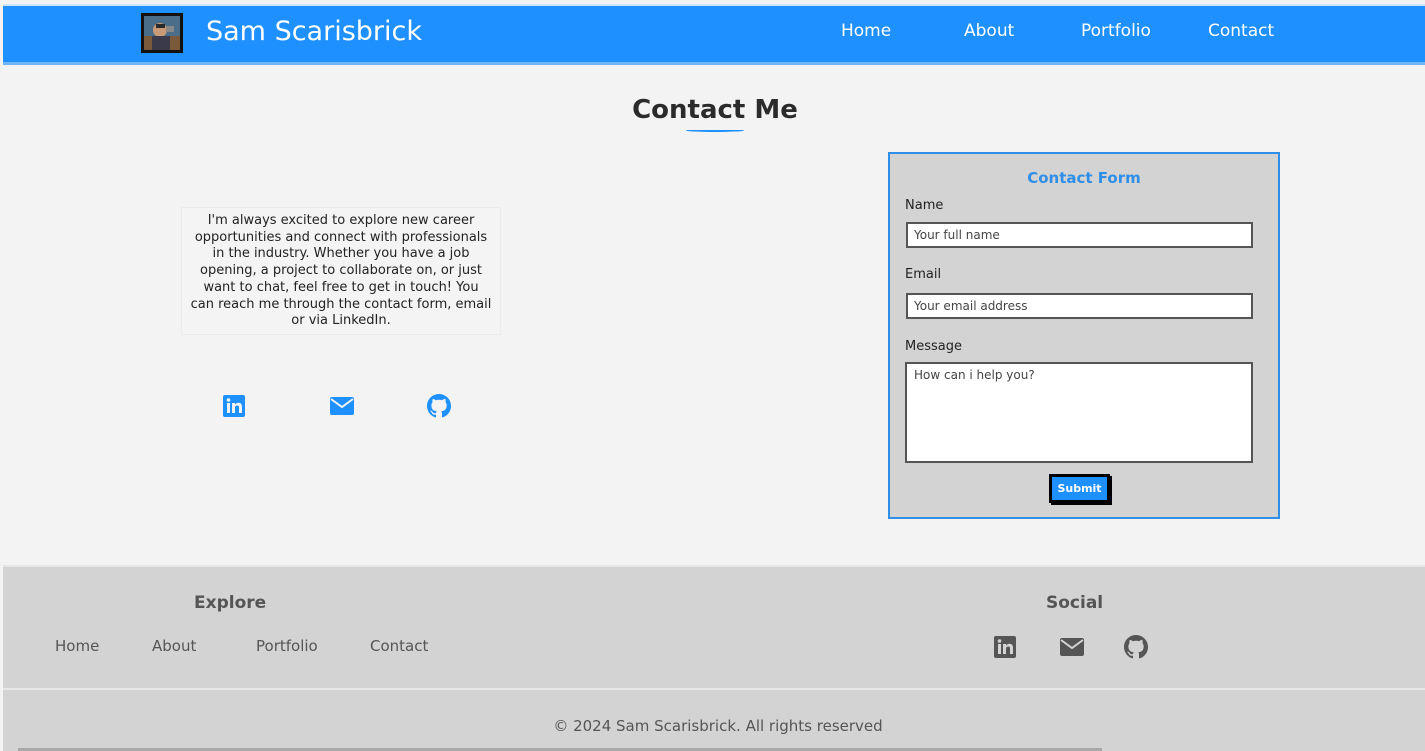 This screenshot has width=1425, height=751. Describe the element at coordinates (924, 205) in the screenshot. I see `name-label: Name` at that location.